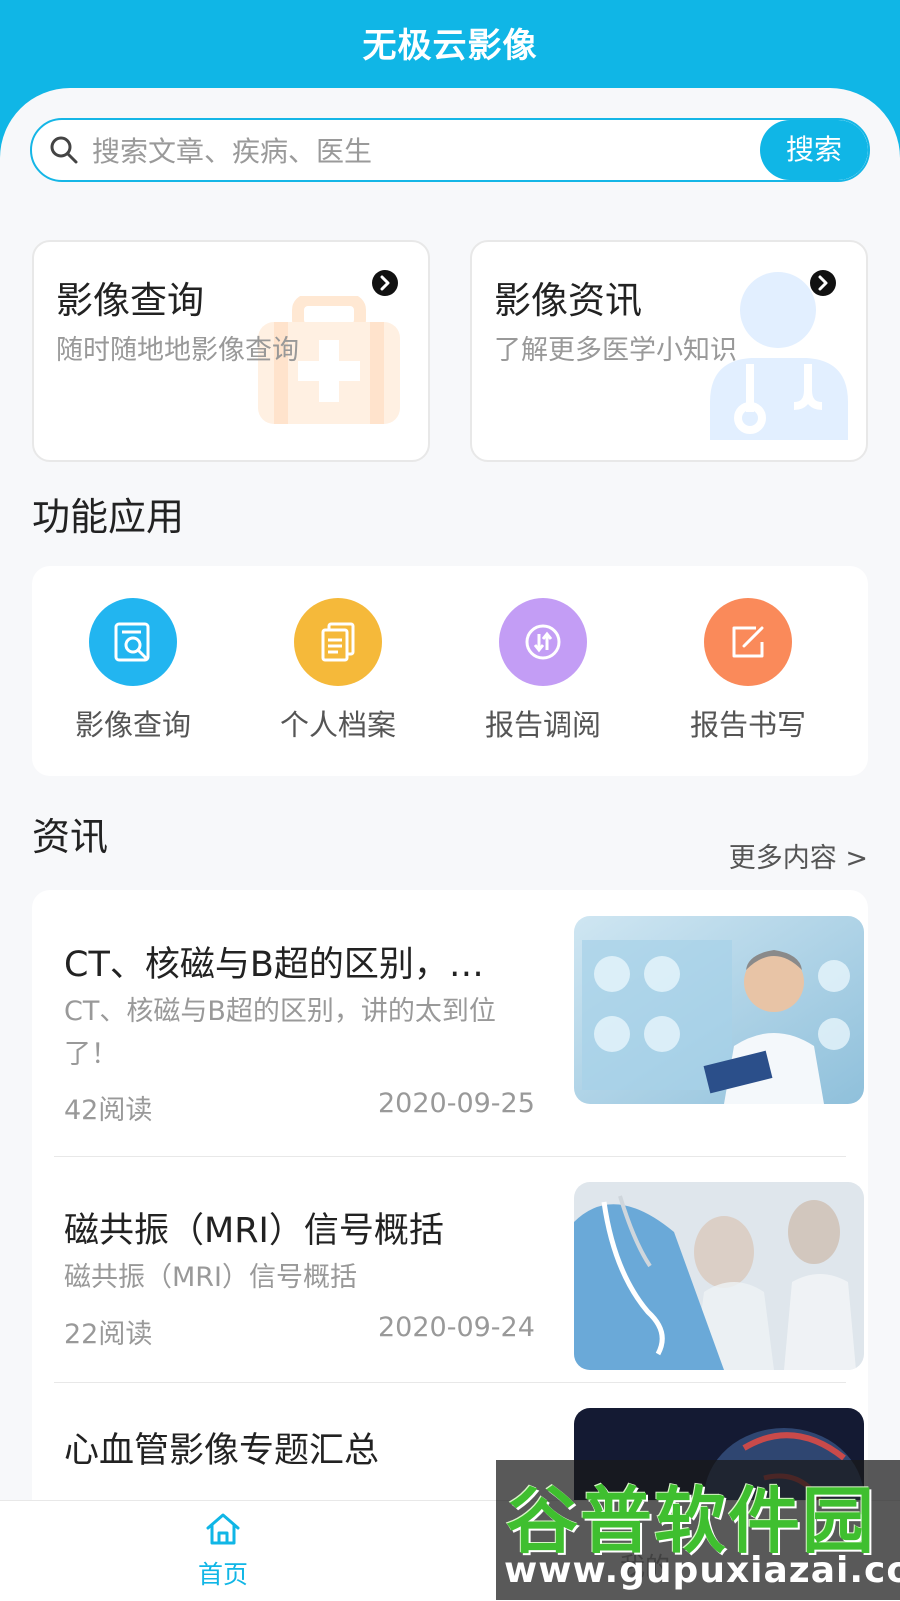  What do you see at coordinates (698, 1530) in the screenshot?
I see `watermark-logo: 谷普软件园 www.gupuxiazai.com` at bounding box center [698, 1530].